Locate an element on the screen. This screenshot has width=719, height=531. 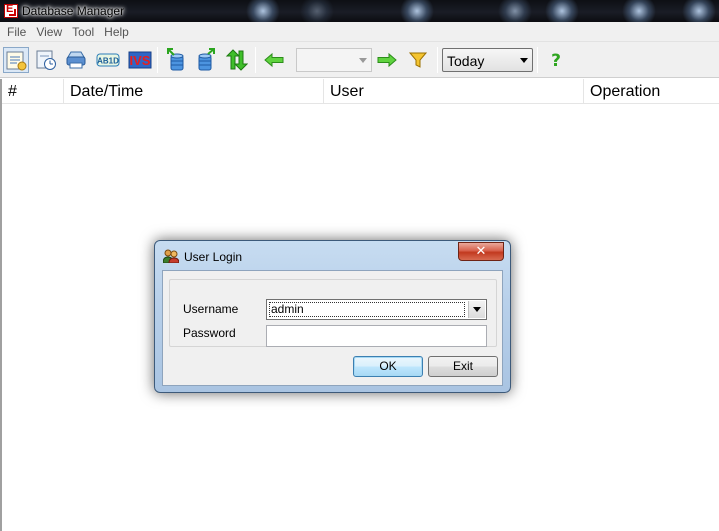
ivs-button: IVS is located at coordinates (140, 60).